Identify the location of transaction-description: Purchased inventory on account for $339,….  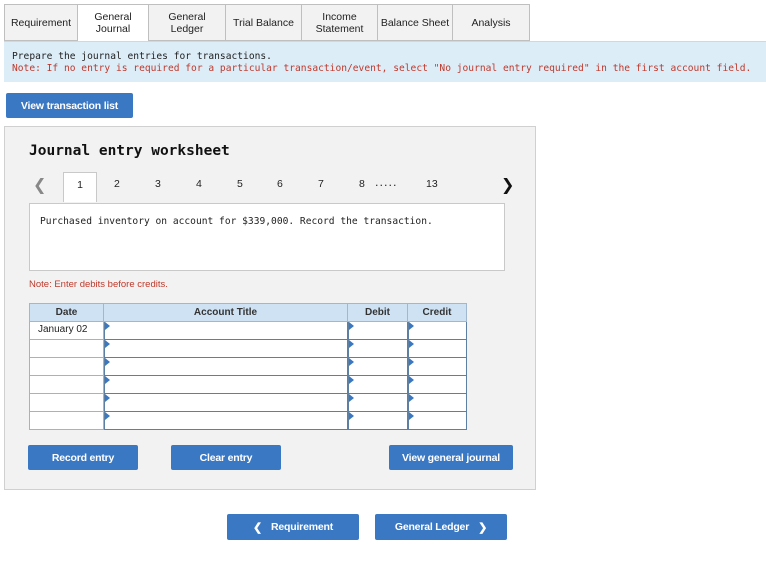
(267, 237).